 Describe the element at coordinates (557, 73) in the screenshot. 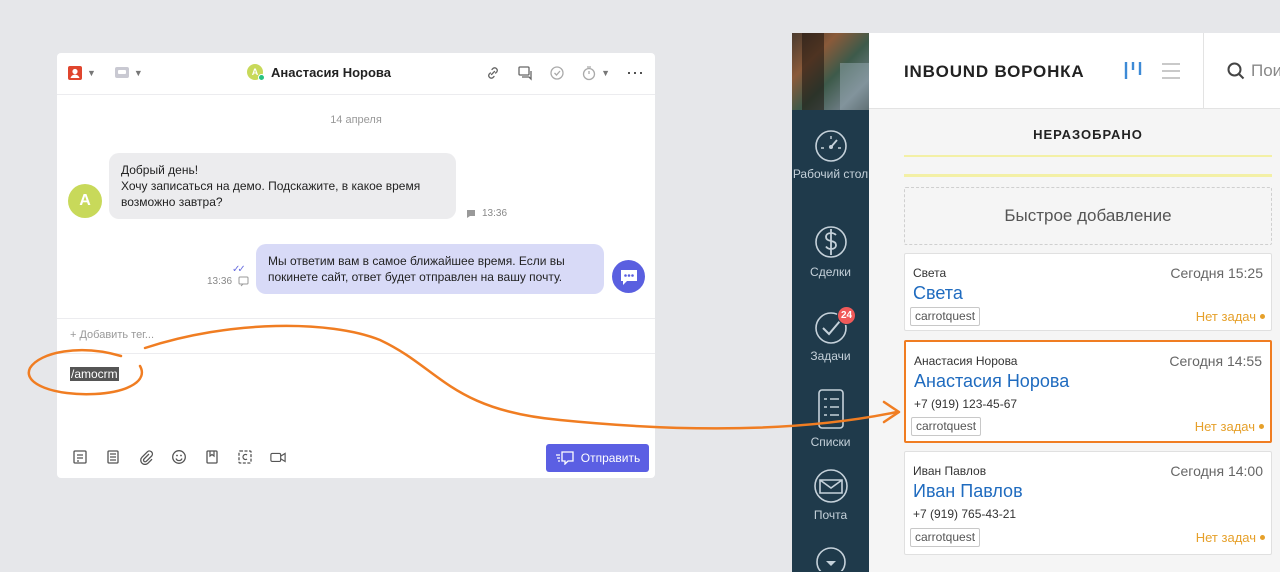

I see `check-circle-icon` at that location.